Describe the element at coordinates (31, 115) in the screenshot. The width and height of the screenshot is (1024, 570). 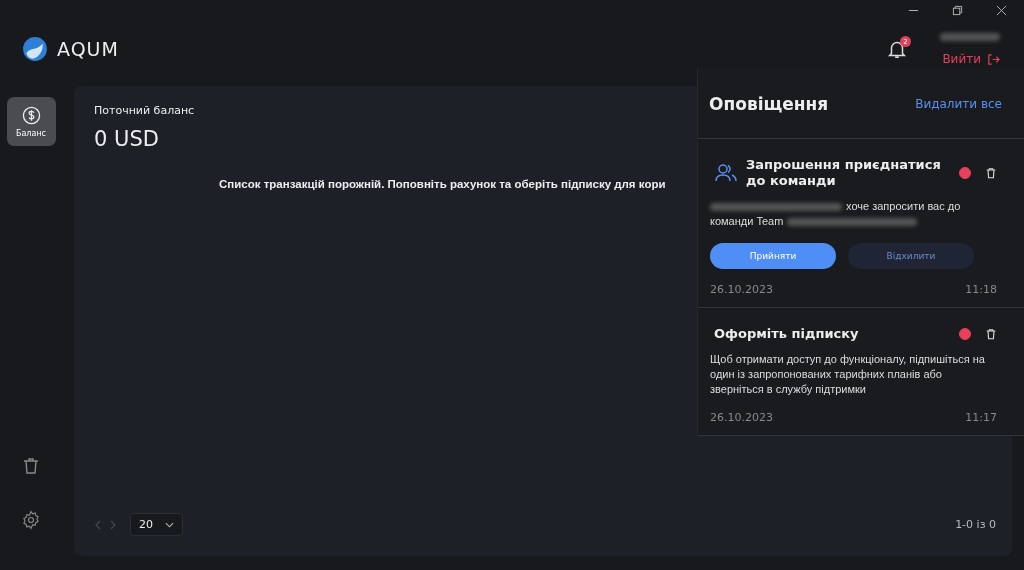
I see `dollar-icon` at that location.